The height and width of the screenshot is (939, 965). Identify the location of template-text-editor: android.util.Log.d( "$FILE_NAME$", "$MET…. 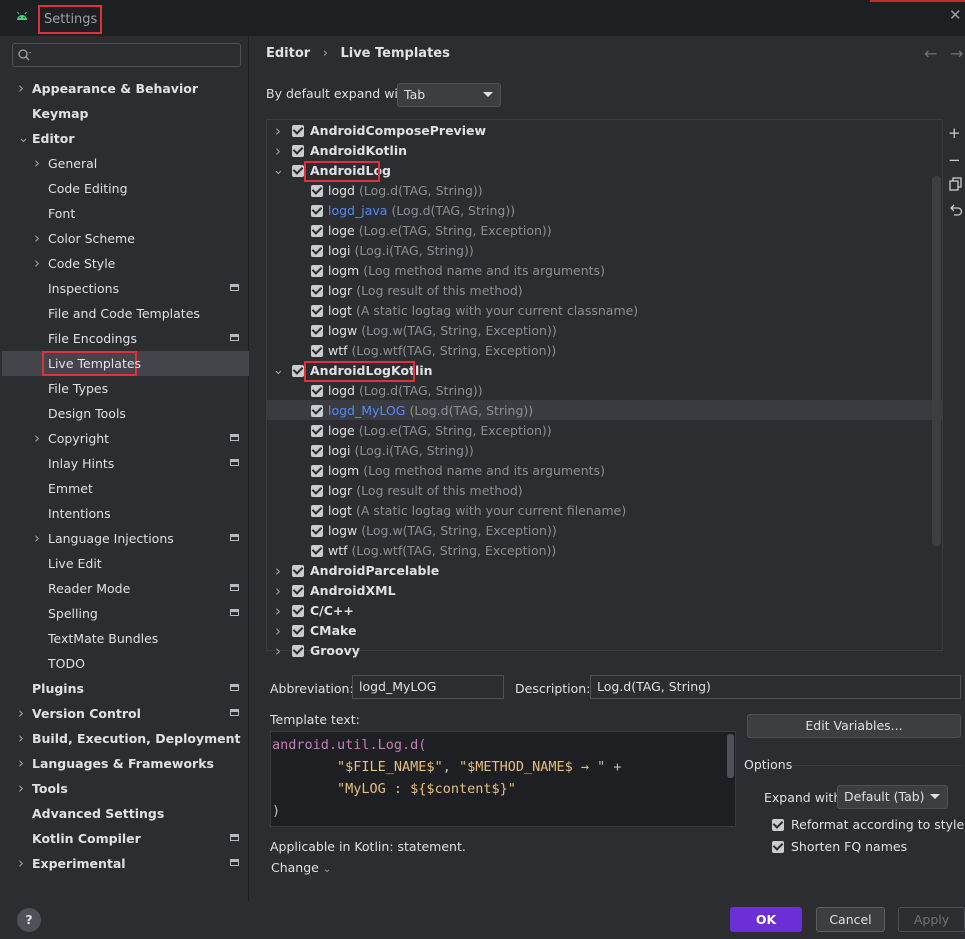
(503, 779).